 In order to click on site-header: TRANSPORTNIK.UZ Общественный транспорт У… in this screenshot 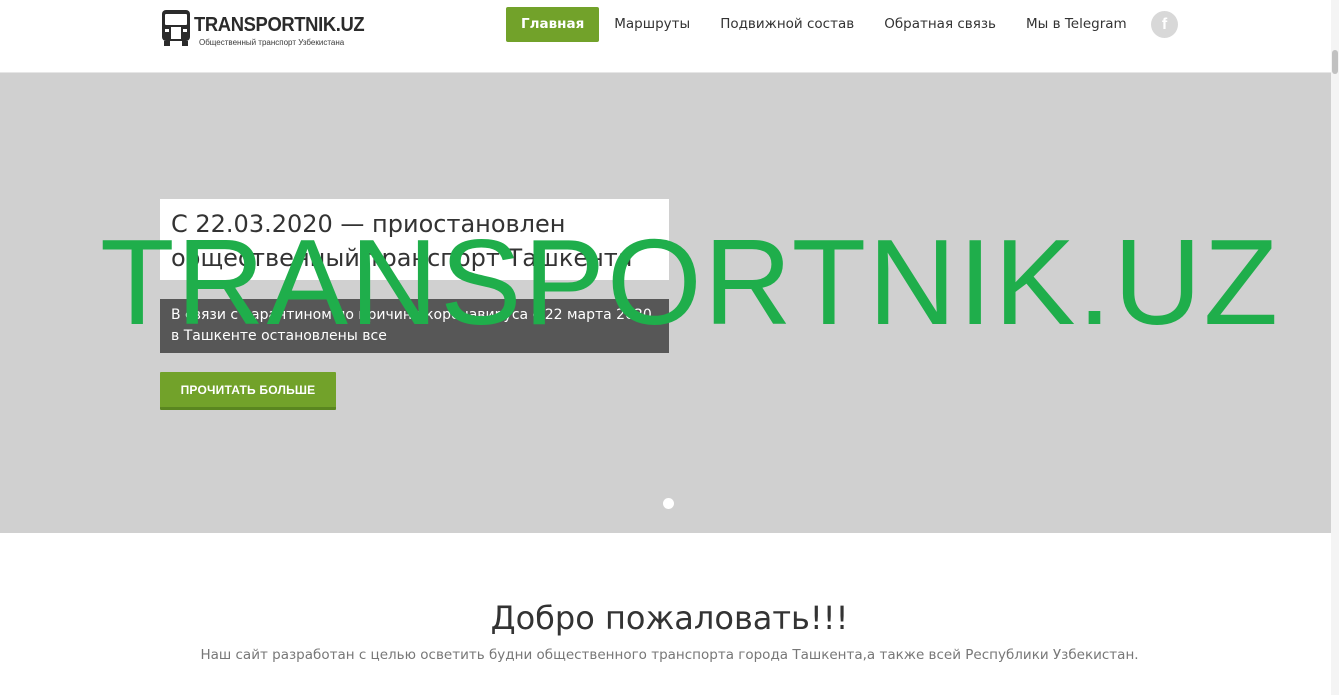, I will do `click(669, 36)`.